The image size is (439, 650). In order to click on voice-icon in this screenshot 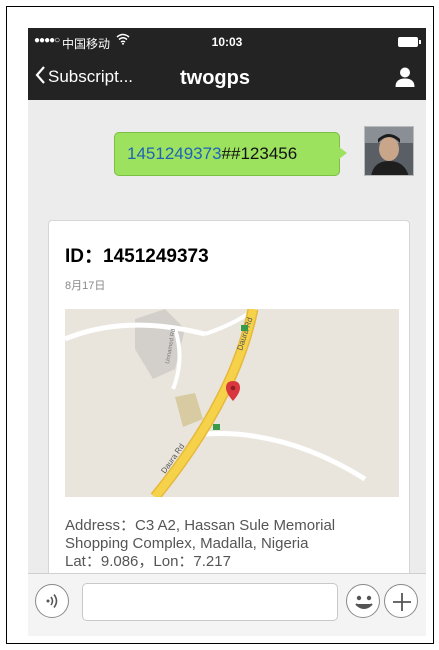, I will do `click(52, 601)`.